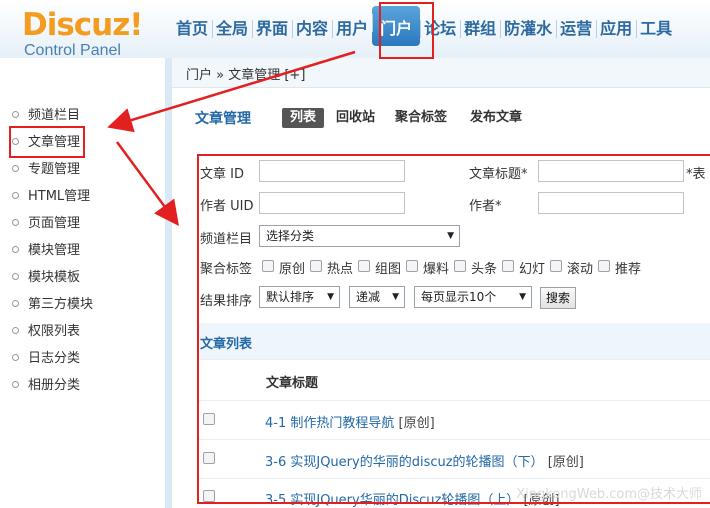  Describe the element at coordinates (47, 142) in the screenshot. I see `annotation-box-articles` at that location.